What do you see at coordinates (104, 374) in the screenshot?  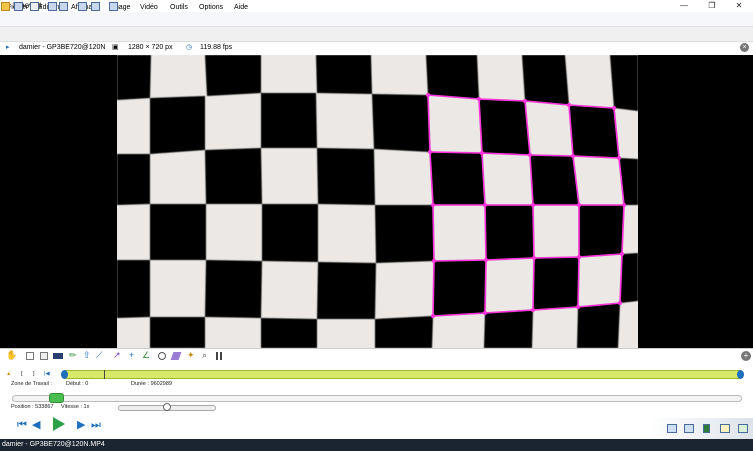 I see `timeline-cursor` at bounding box center [104, 374].